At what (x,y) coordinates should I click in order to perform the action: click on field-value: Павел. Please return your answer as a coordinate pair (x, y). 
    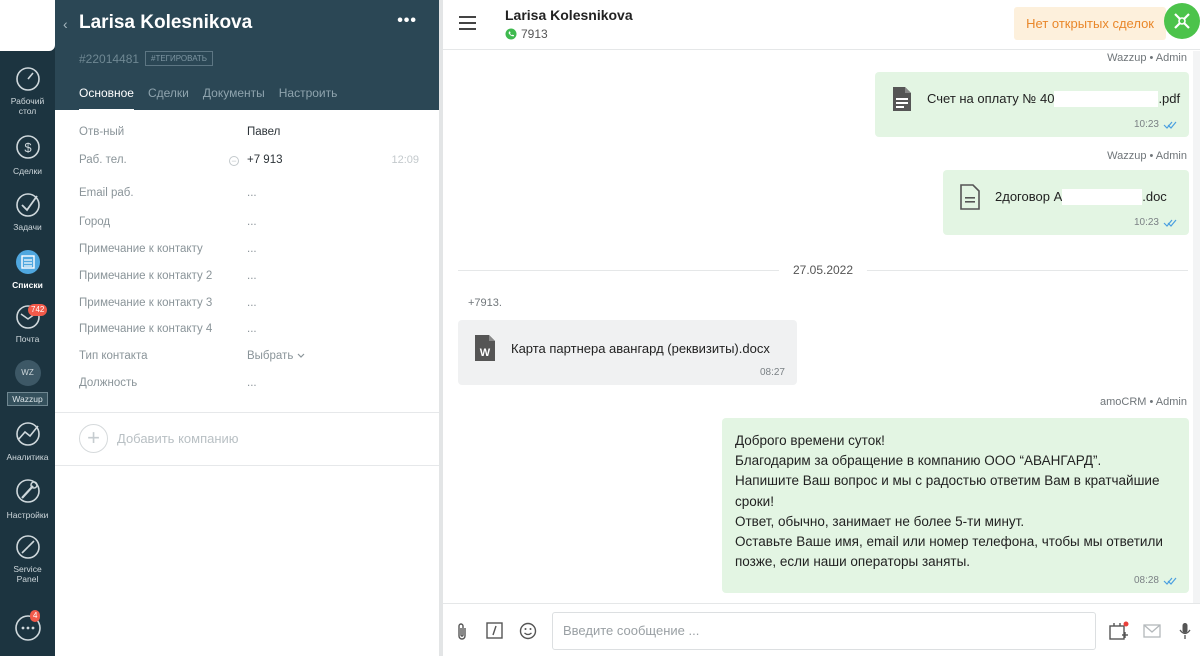
    Looking at the image, I should click on (263, 132).